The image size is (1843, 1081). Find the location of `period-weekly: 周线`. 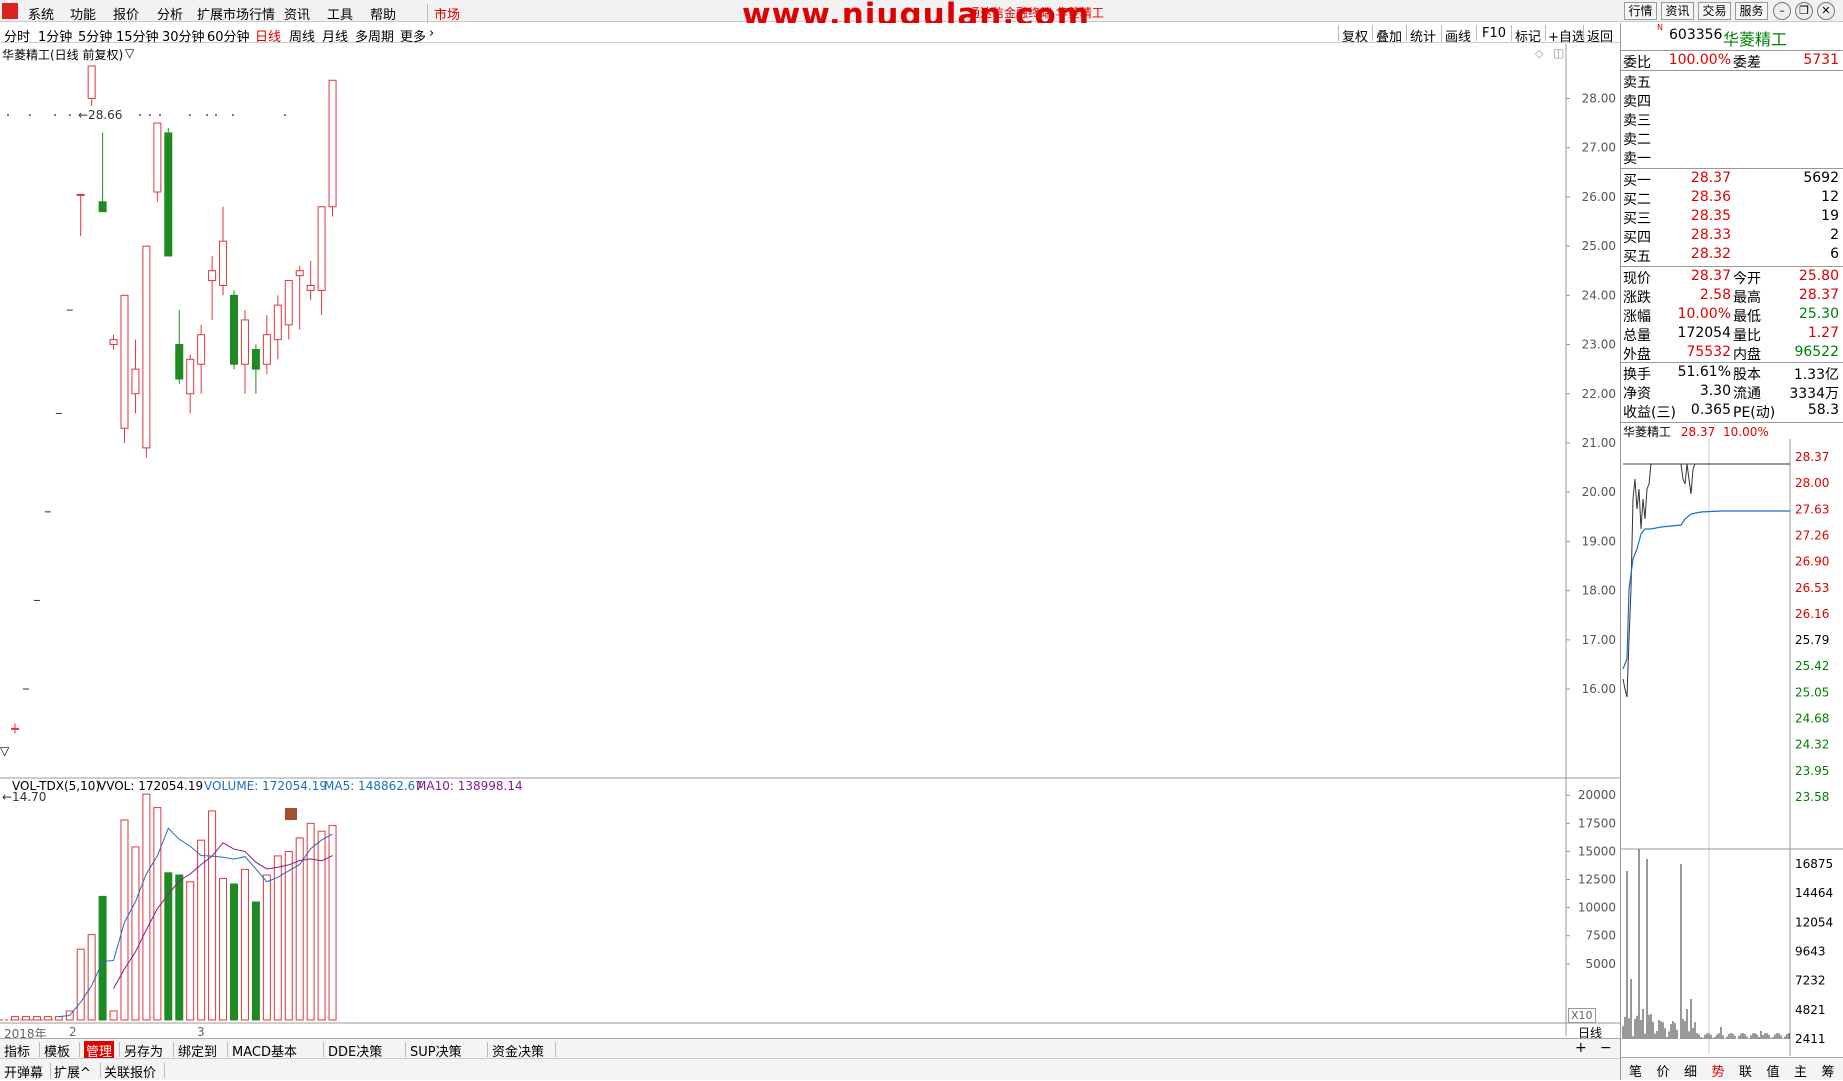

period-weekly: 周线 is located at coordinates (302, 35).